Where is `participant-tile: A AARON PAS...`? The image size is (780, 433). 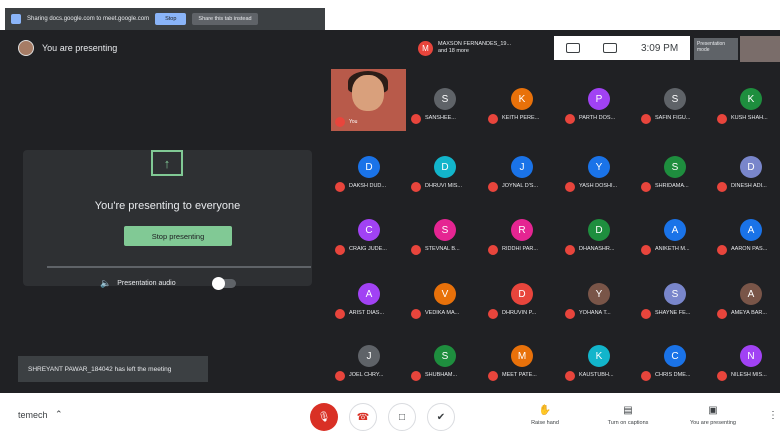
participant-tile: A AARON PAS... is located at coordinates (746, 241).